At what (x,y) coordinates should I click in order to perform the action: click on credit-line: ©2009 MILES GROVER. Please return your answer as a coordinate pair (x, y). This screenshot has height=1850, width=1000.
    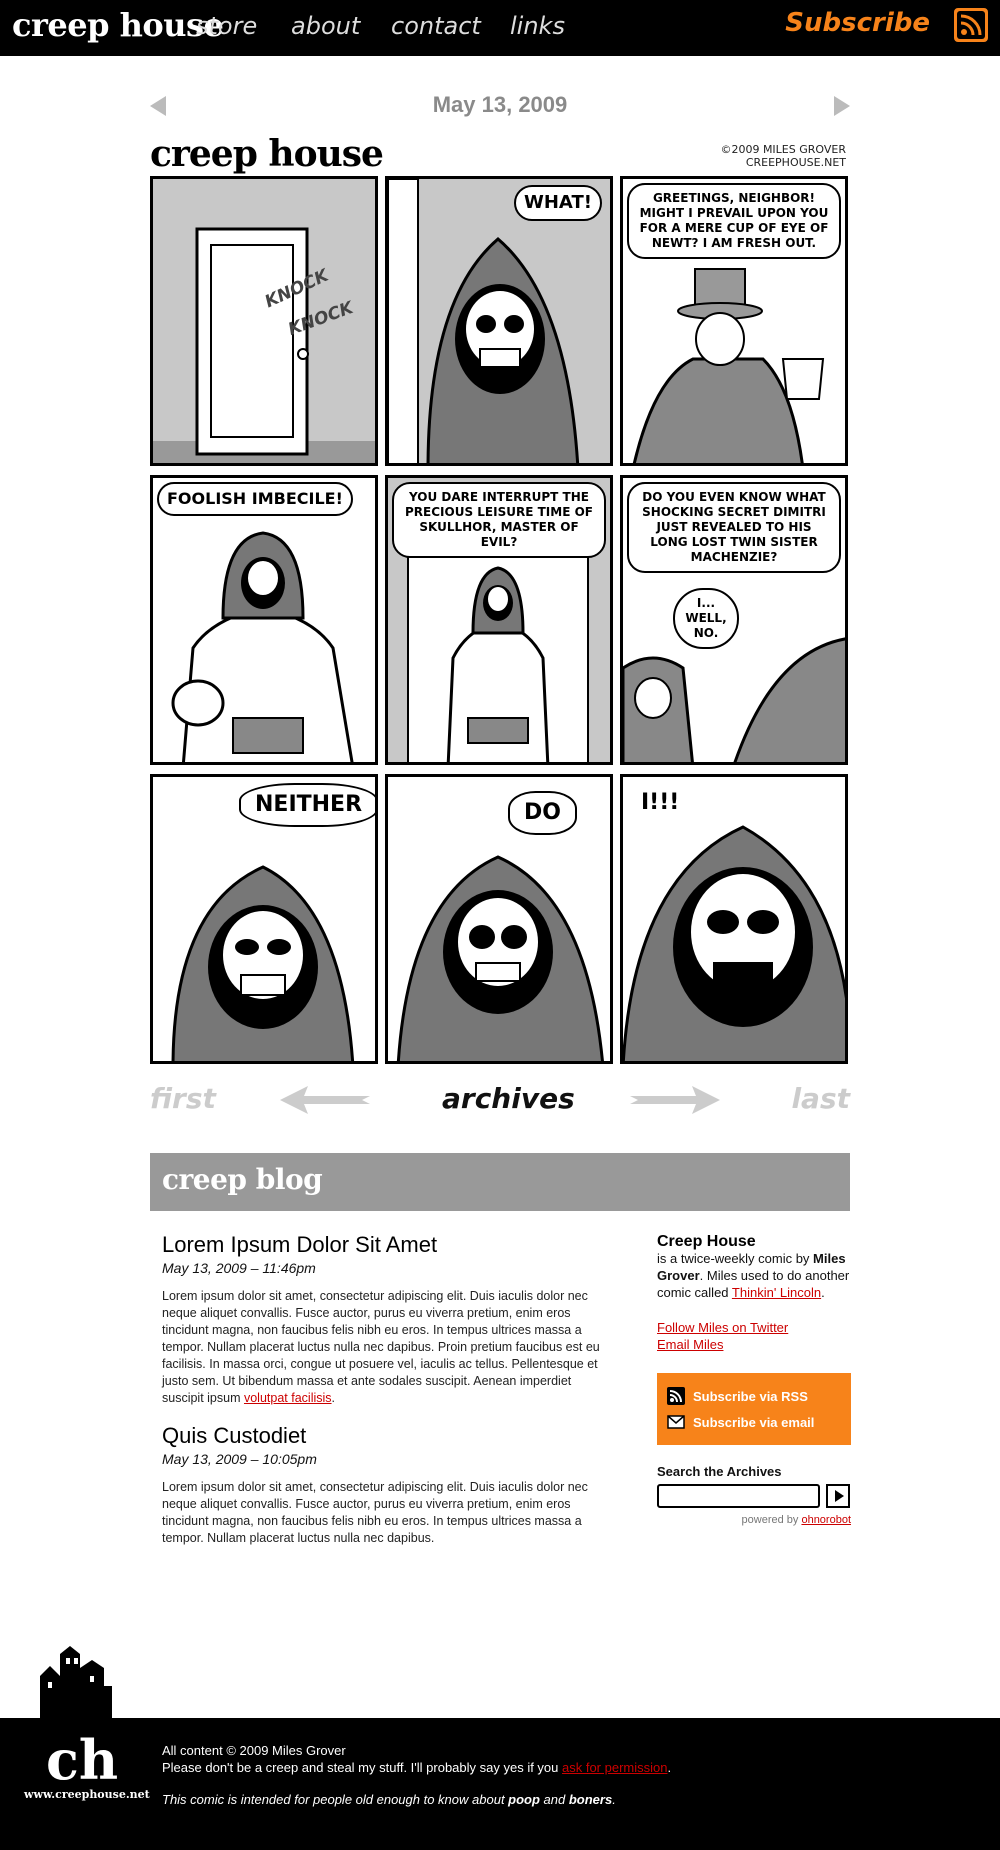
    Looking at the image, I should click on (783, 149).